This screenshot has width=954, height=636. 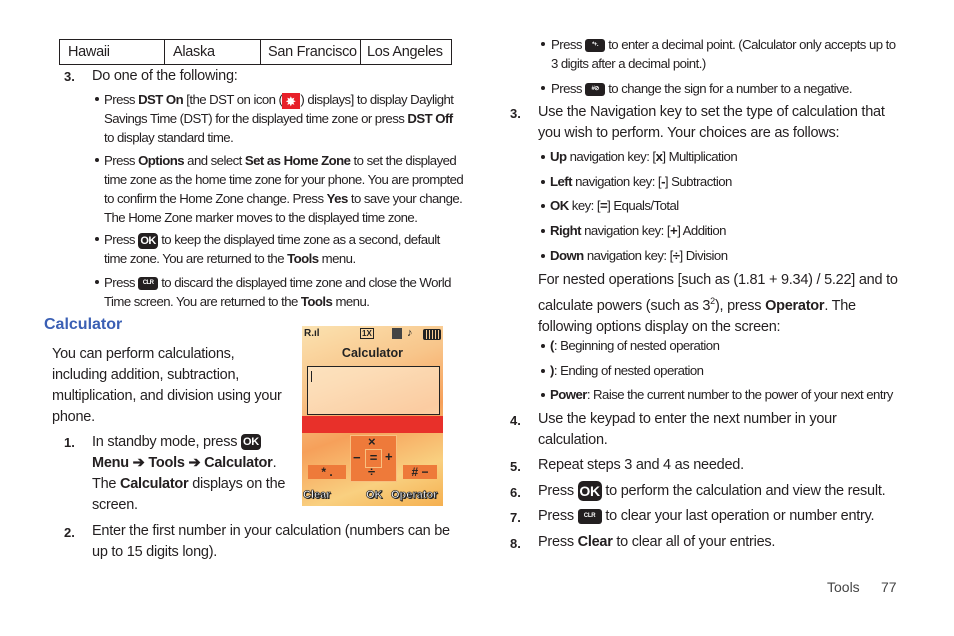 What do you see at coordinates (643, 205) in the screenshot?
I see `text: ] Equals/Total` at bounding box center [643, 205].